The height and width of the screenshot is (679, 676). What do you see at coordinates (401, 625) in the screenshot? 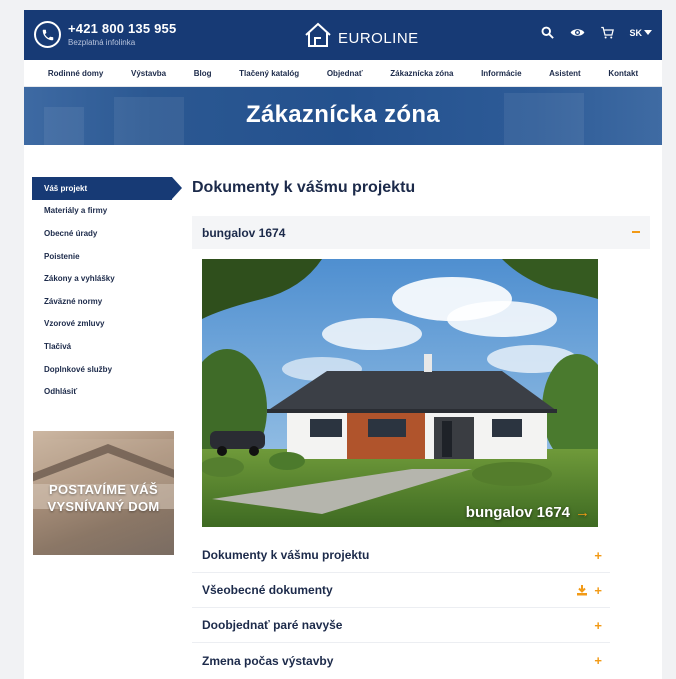
I see `accordion-doobjednat-pare: Doobjednať paré navyše +` at bounding box center [401, 625].